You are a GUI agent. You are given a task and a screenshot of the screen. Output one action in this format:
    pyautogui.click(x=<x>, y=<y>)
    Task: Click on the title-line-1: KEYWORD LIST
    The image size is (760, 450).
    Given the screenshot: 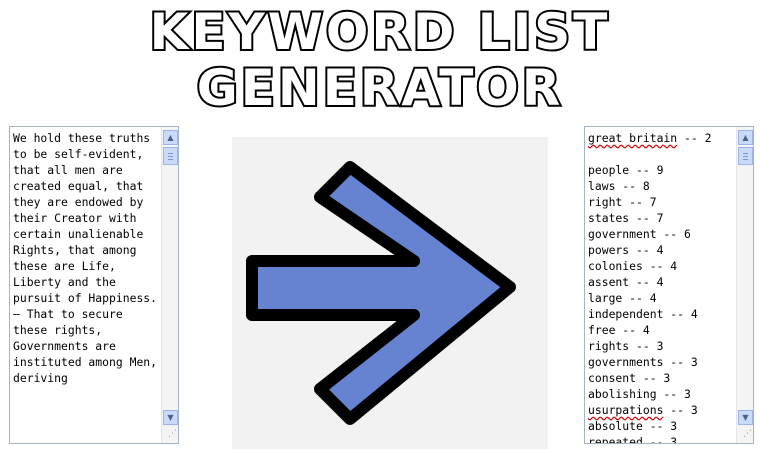 What is the action you would take?
    pyautogui.click(x=379, y=32)
    